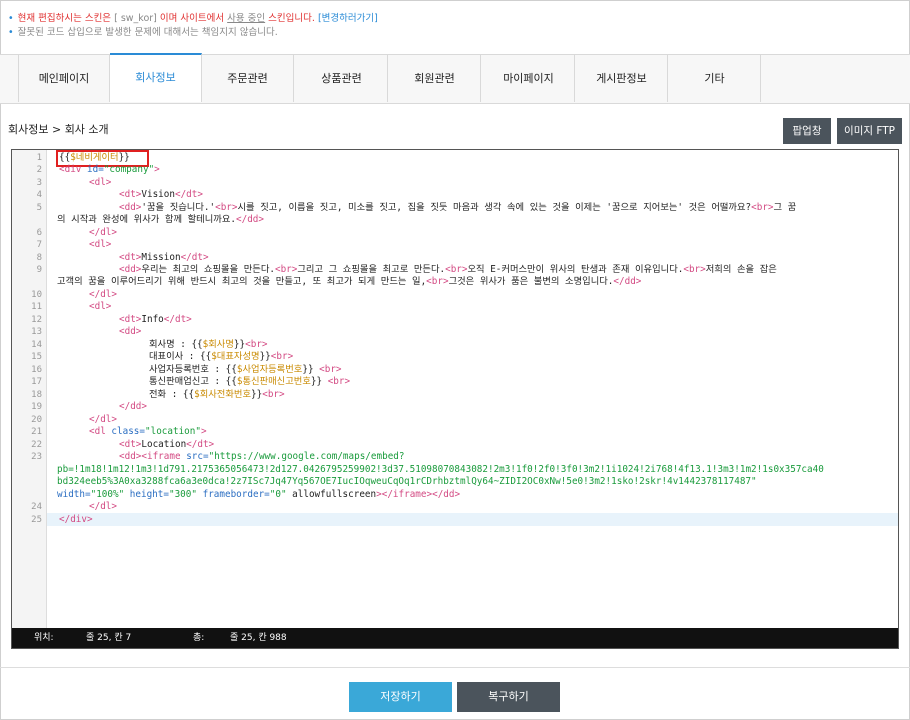 The width and height of the screenshot is (910, 720). I want to click on tab-company: 회사정보, so click(156, 77).